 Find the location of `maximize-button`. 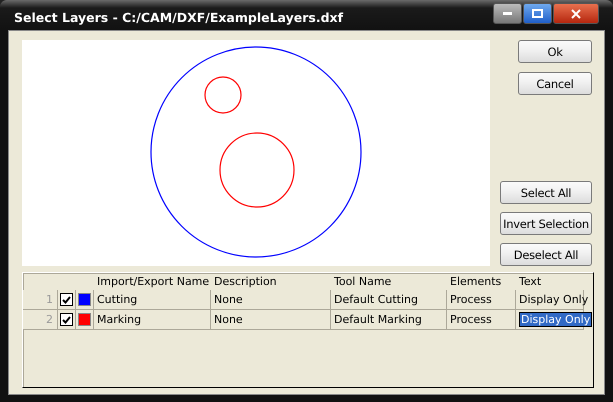

maximize-button is located at coordinates (537, 13).